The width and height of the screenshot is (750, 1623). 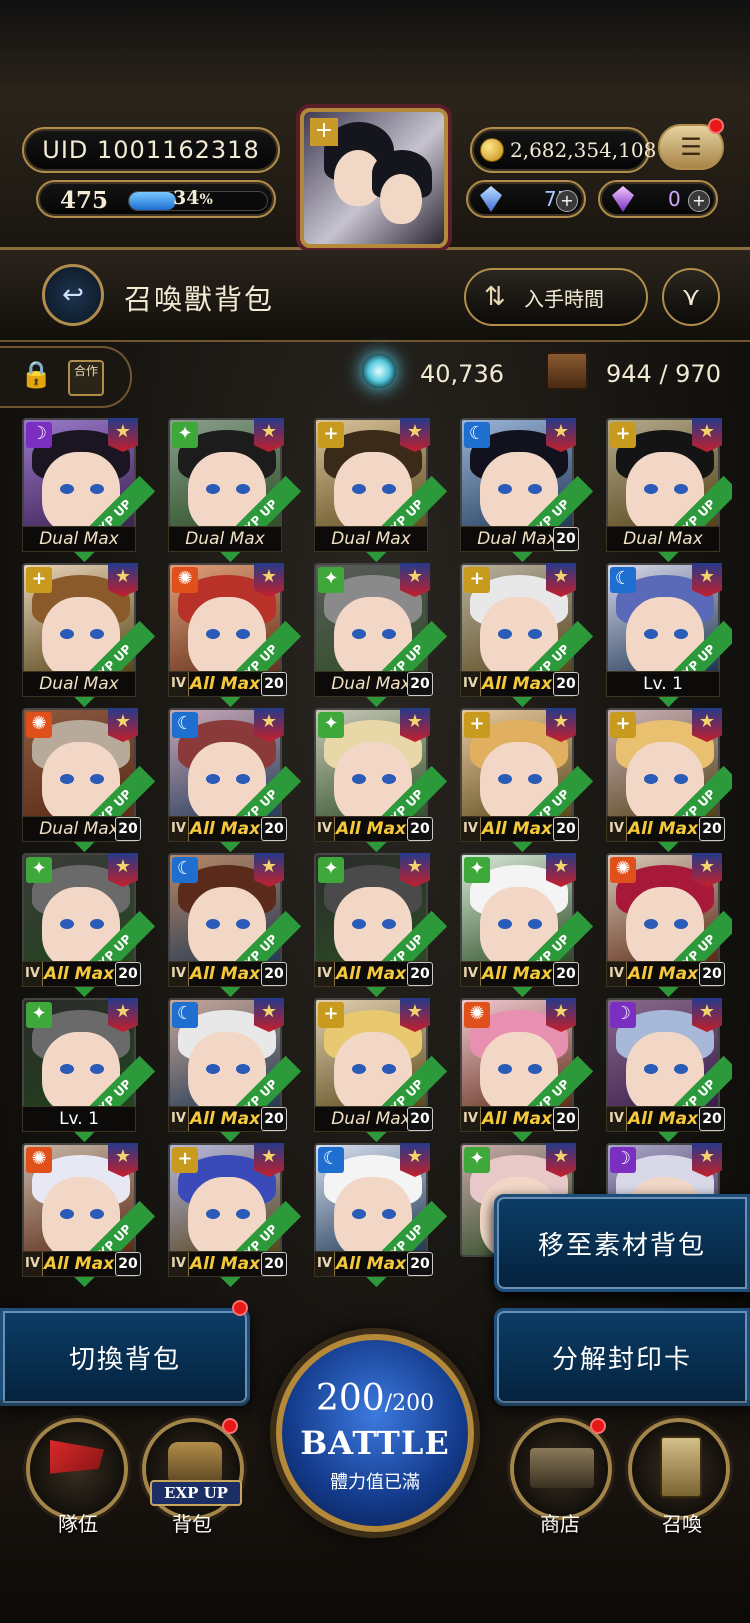 What do you see at coordinates (563, 150) in the screenshot?
I see `gold-counter: 2,682,354,108` at bounding box center [563, 150].